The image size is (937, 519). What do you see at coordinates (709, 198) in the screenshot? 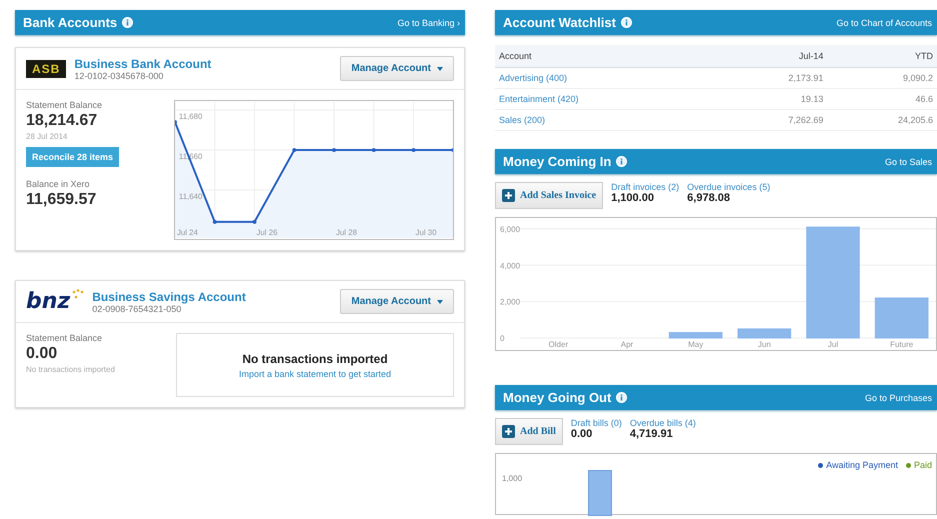
I see `stat-value: 6,978.08` at bounding box center [709, 198].